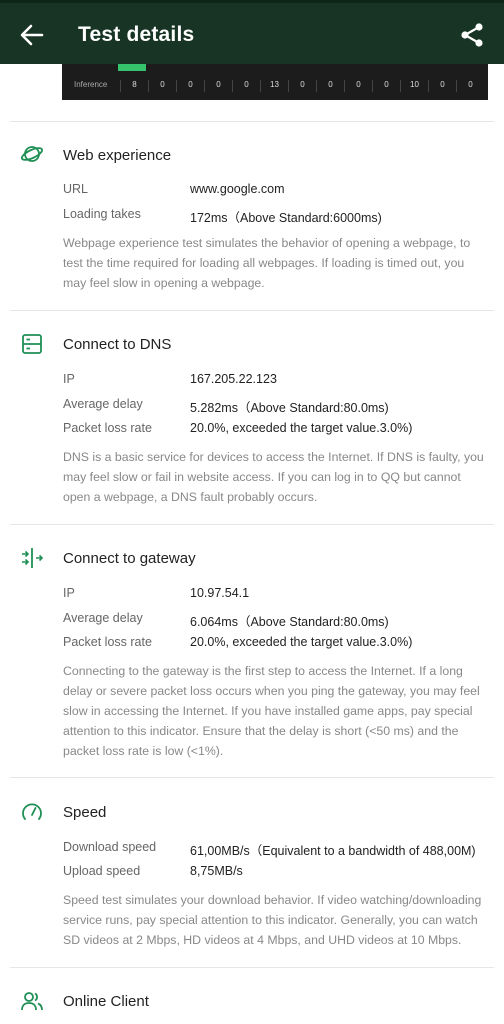 The image size is (504, 1024). I want to click on gateway-ip-label: IP, so click(69, 593).